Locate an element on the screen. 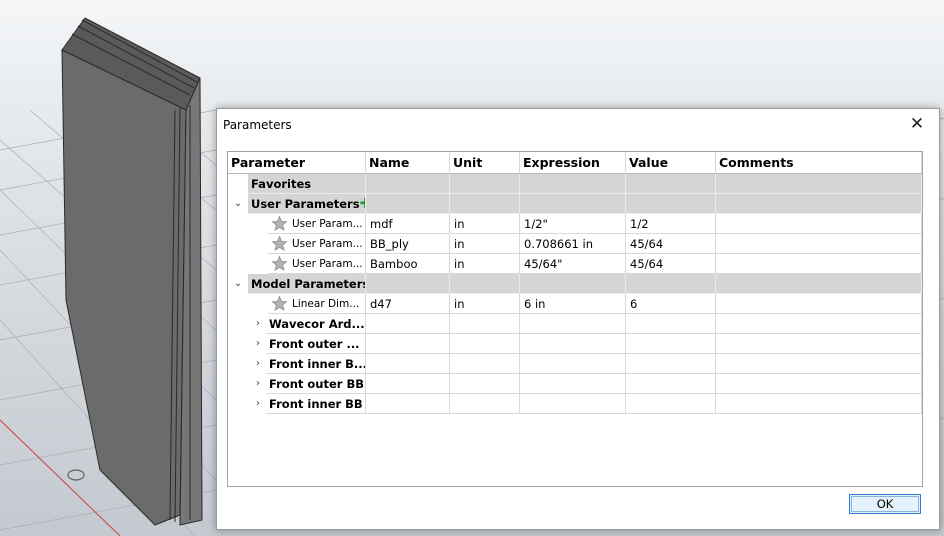 The image size is (944, 536). name-cell: BB_ply is located at coordinates (408, 244).